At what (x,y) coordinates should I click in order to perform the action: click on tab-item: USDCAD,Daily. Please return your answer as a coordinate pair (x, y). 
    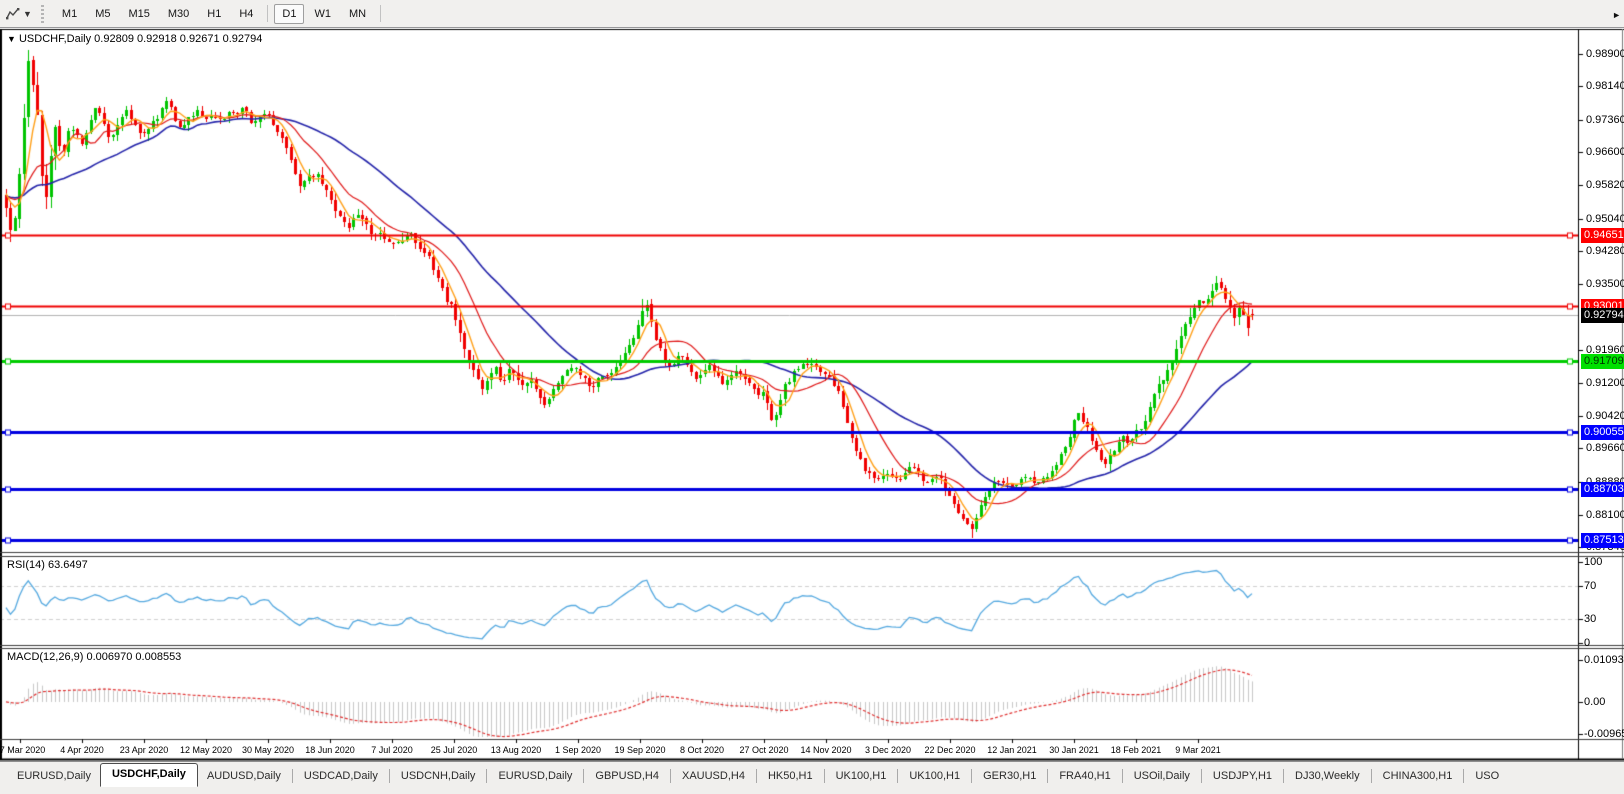
    Looking at the image, I should click on (341, 776).